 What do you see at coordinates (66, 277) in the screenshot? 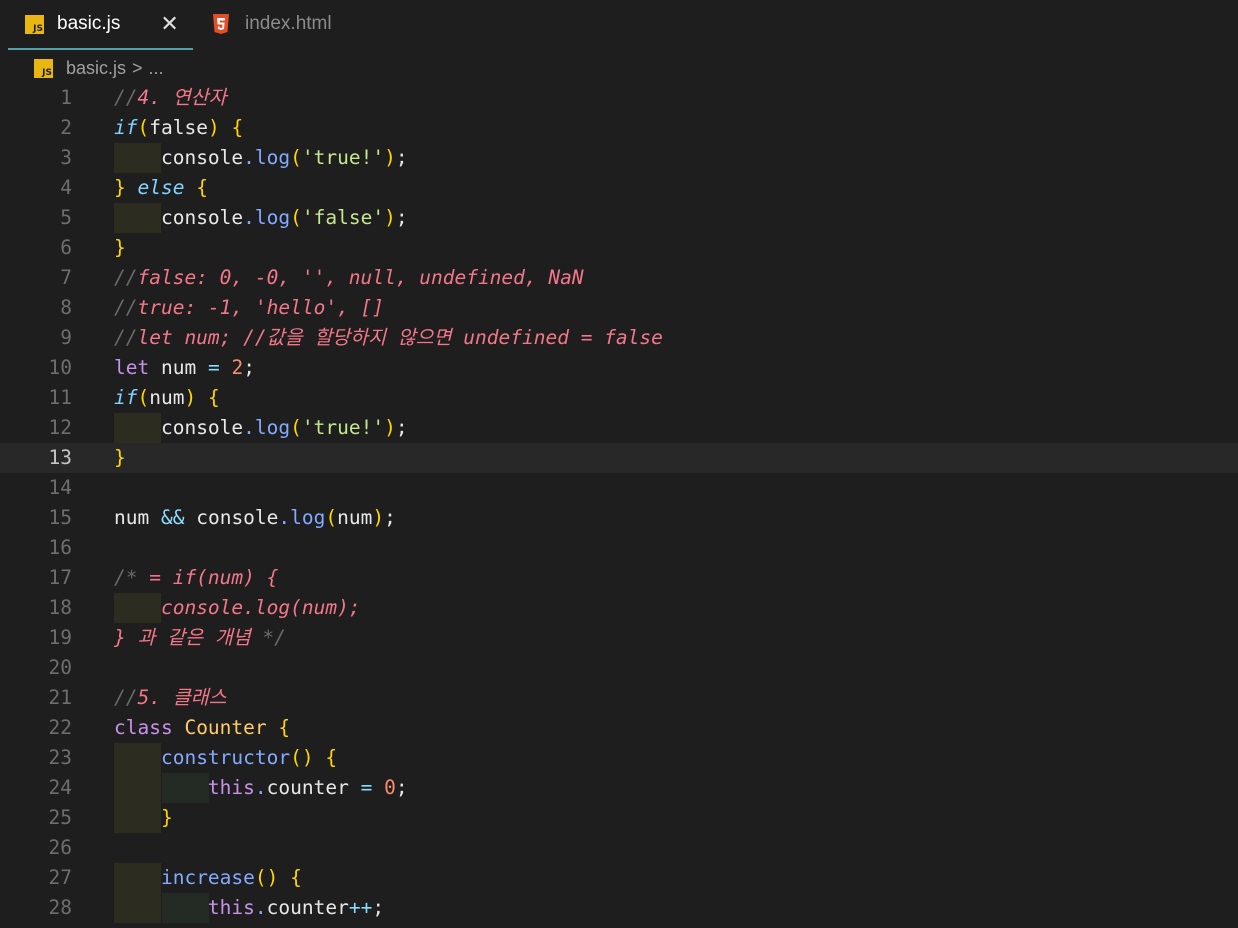
I see `line-number: 7` at bounding box center [66, 277].